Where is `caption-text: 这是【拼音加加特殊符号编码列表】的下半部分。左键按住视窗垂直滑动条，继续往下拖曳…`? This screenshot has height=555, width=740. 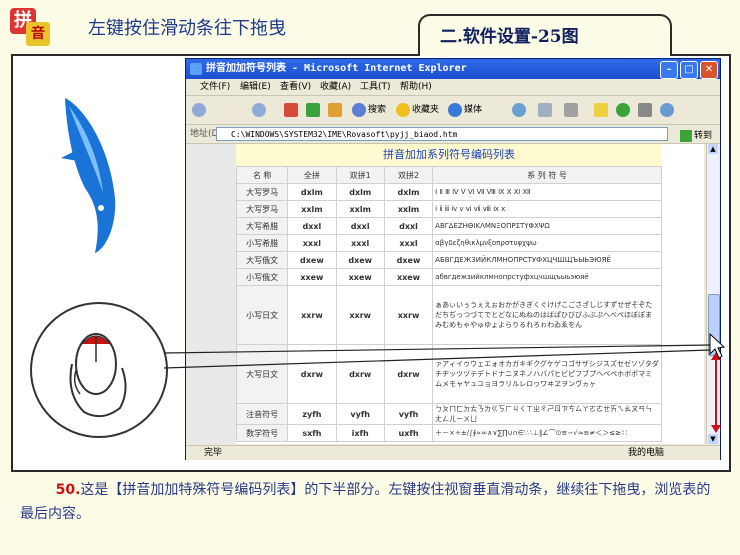
caption-text: 这是【拼音加加特殊符号编码列表】的下半部分。左键按住视窗垂直滑动条，继续往下拖曳… is located at coordinates (365, 502).